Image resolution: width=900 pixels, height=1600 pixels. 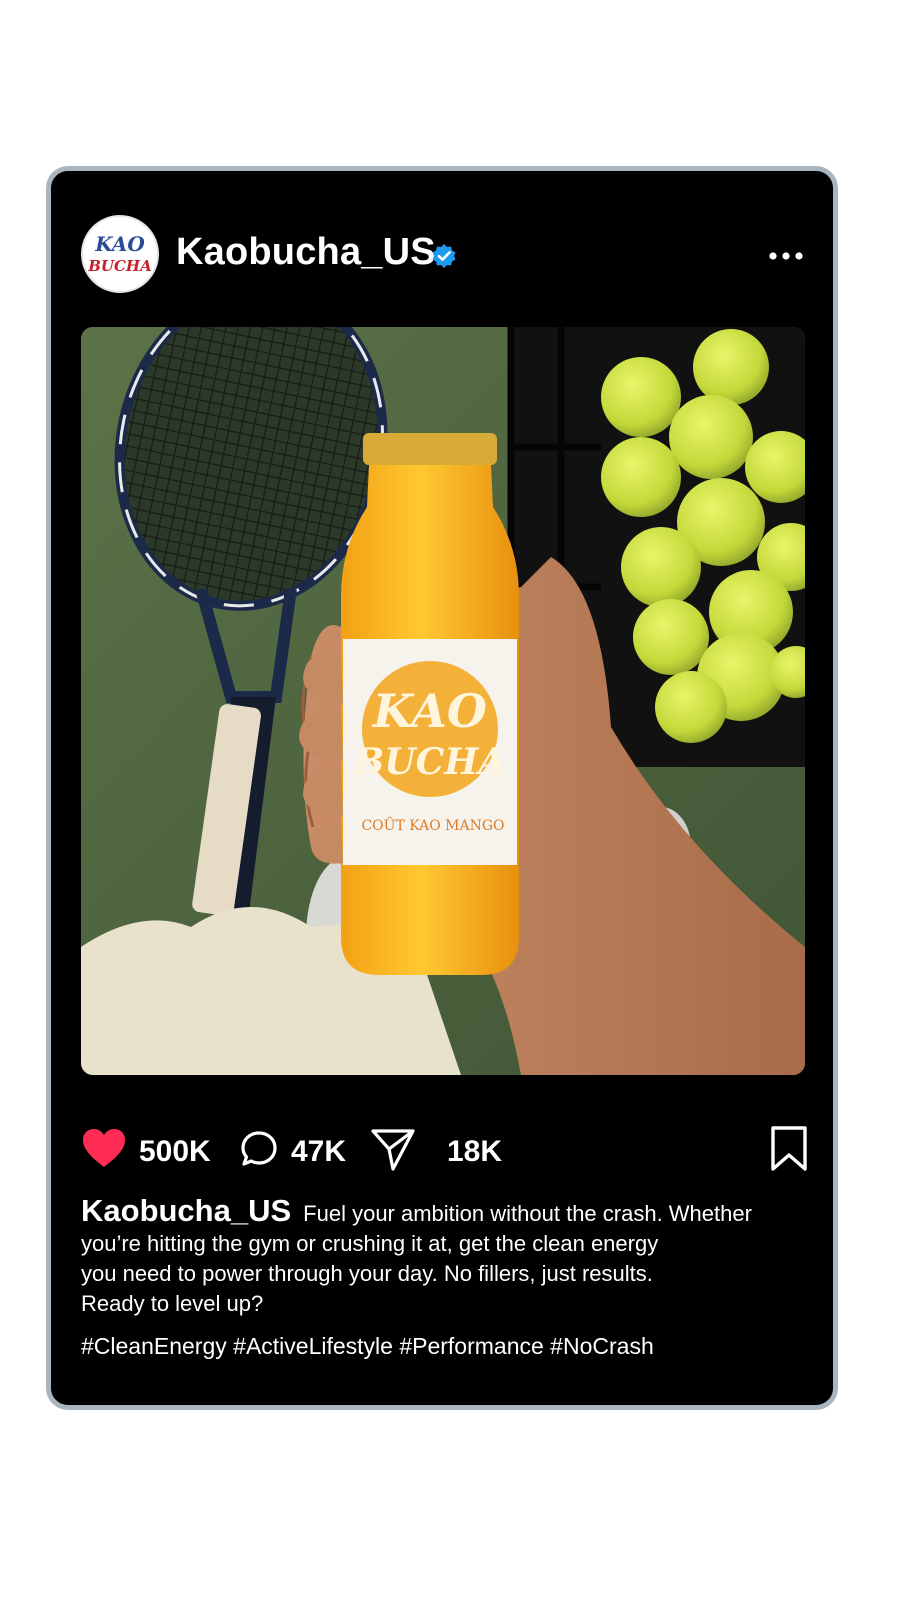 What do you see at coordinates (104, 1148) in the screenshot?
I see `heart-icon` at bounding box center [104, 1148].